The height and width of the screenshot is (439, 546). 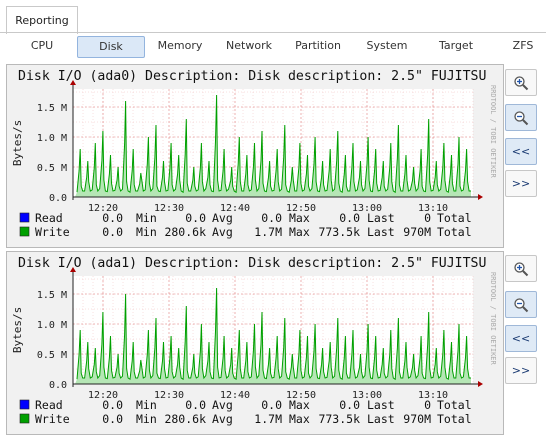 I want to click on subtab-memory: Memory, so click(x=180, y=46).